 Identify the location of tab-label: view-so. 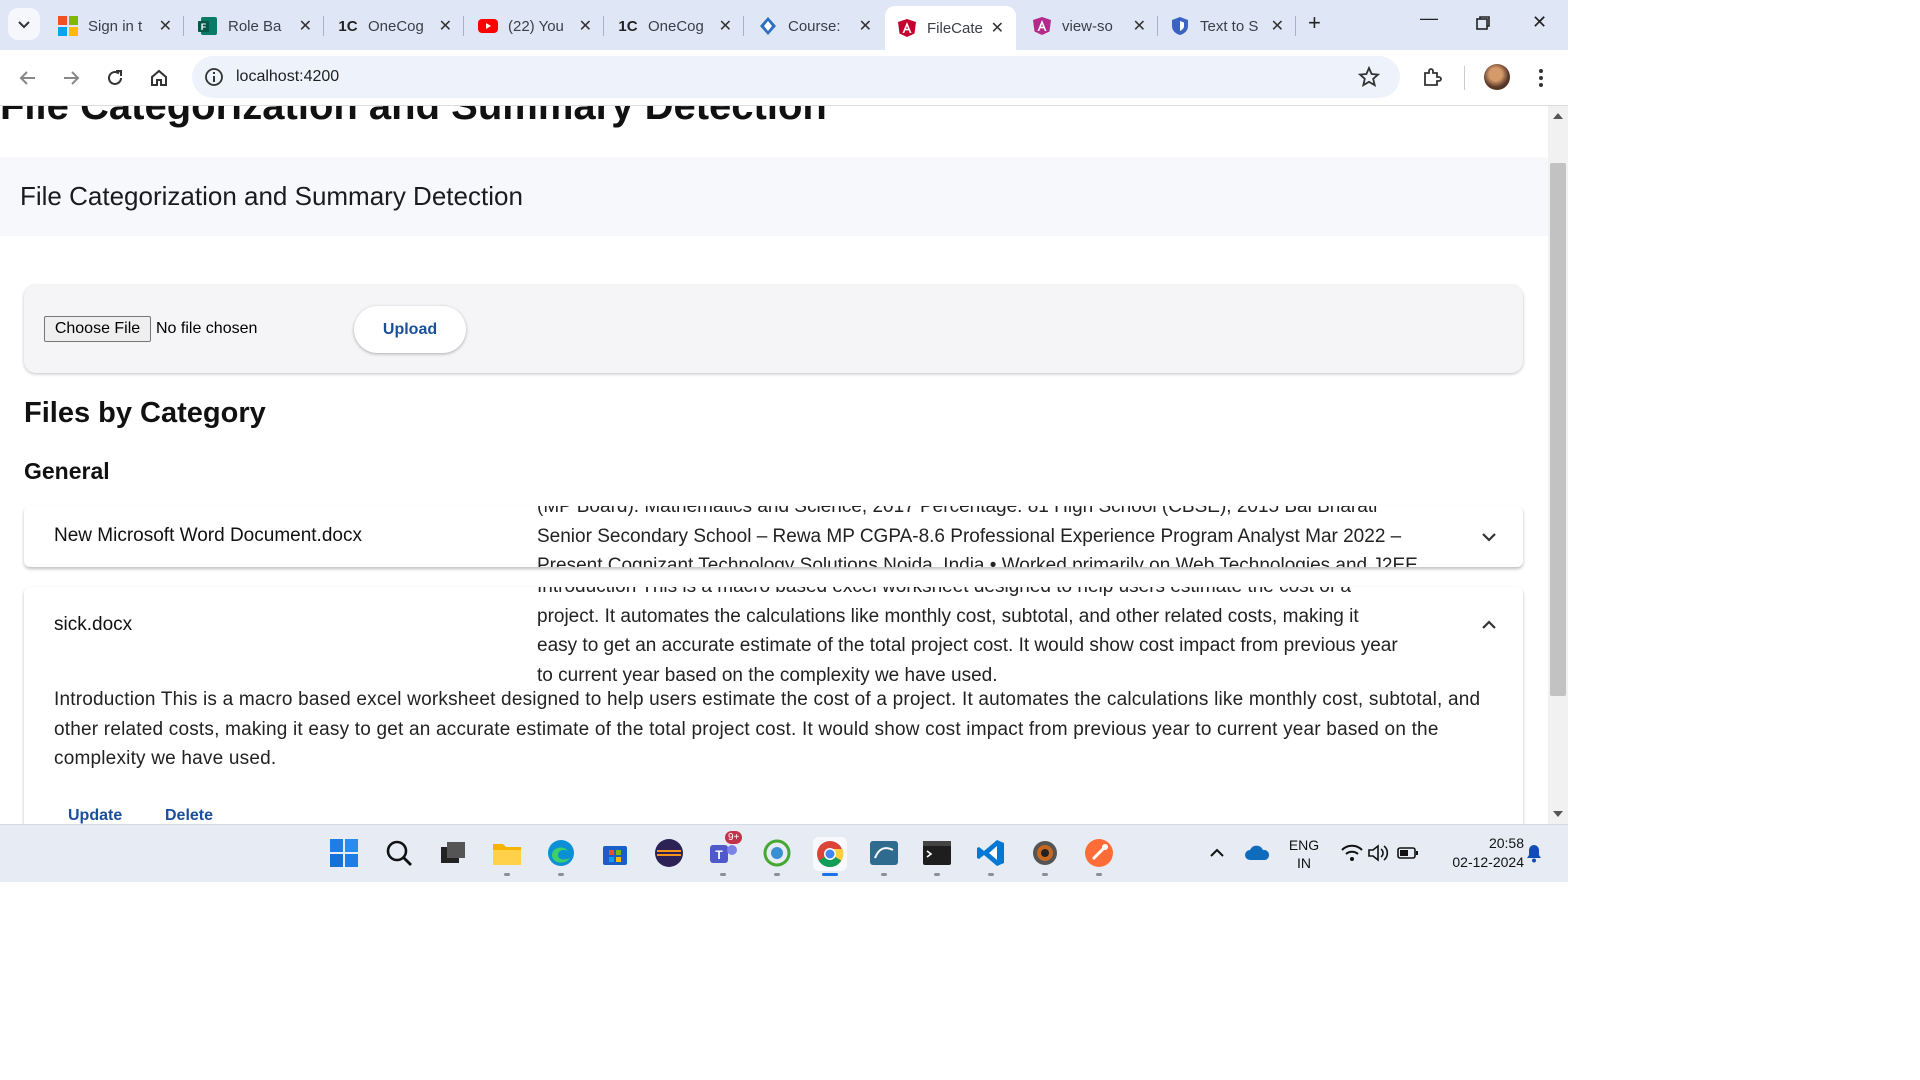
(1087, 26).